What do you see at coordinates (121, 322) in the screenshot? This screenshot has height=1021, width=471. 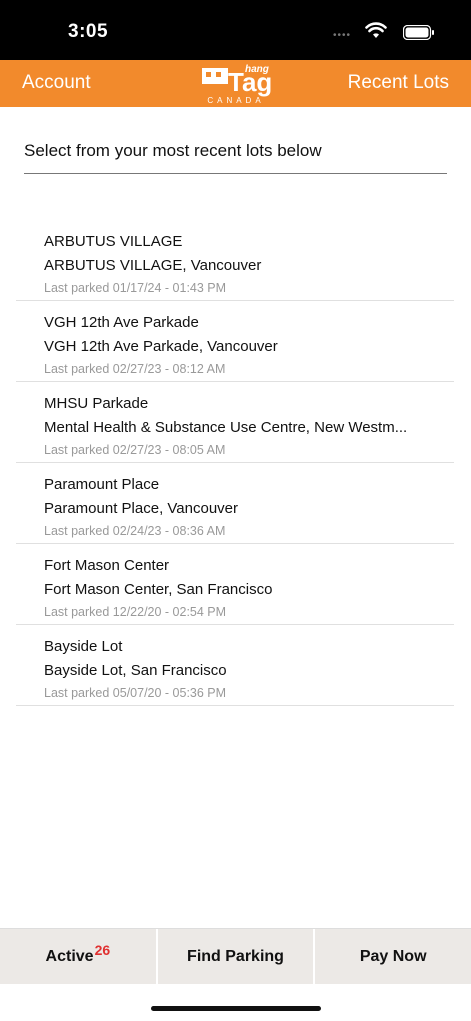 I see `lot-name: VGH 12th Ave Parkade` at bounding box center [121, 322].